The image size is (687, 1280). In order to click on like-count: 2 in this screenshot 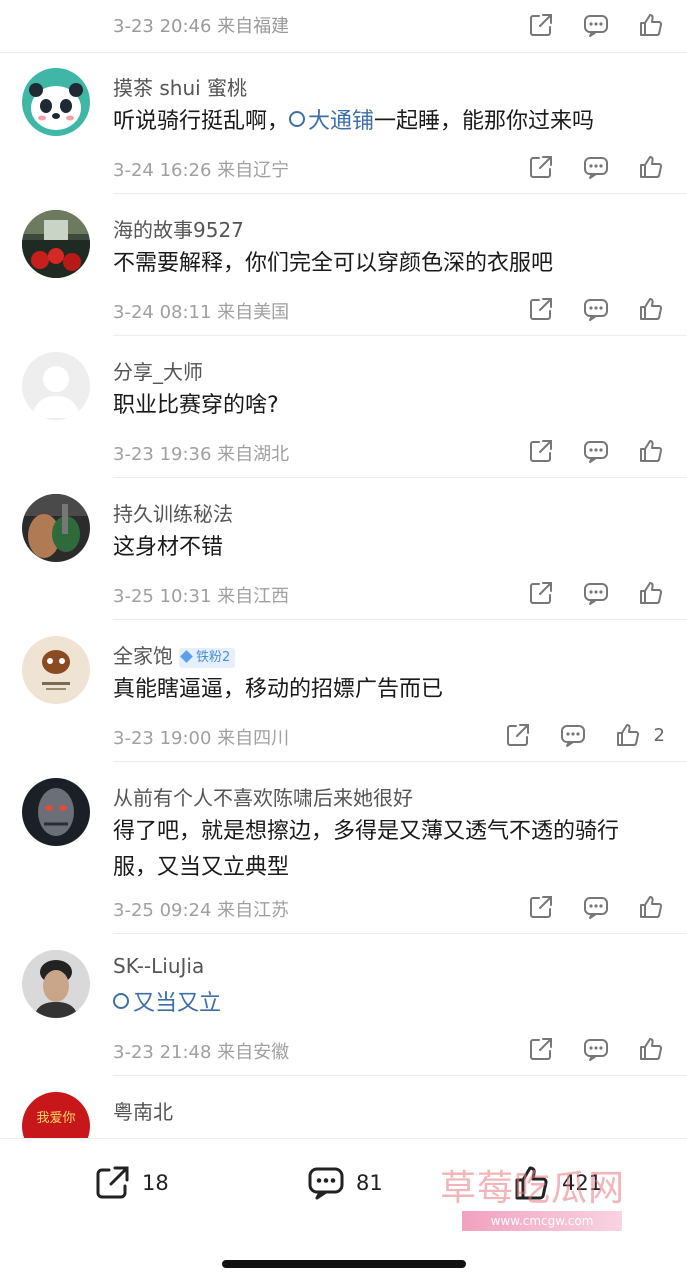, I will do `click(659, 735)`.